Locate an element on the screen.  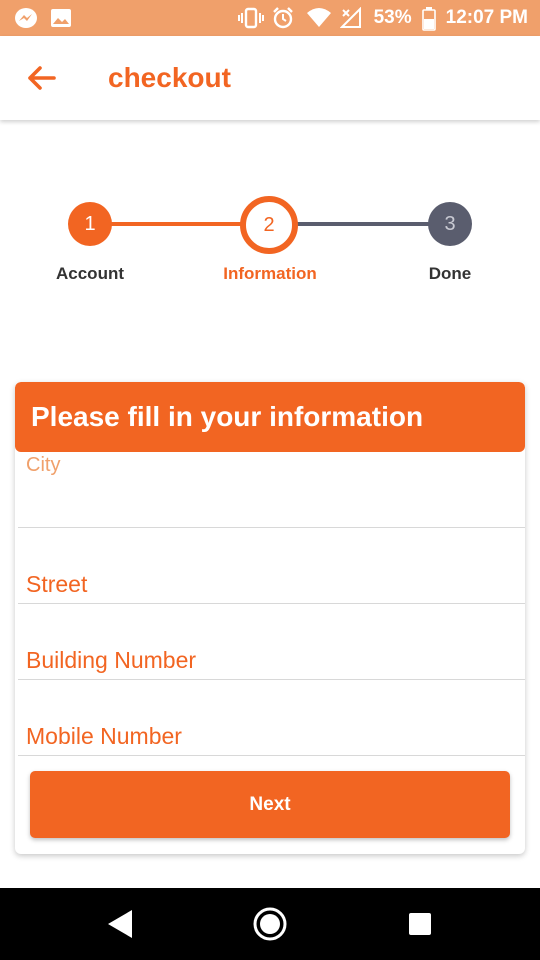
wifi-icon is located at coordinates (318, 18).